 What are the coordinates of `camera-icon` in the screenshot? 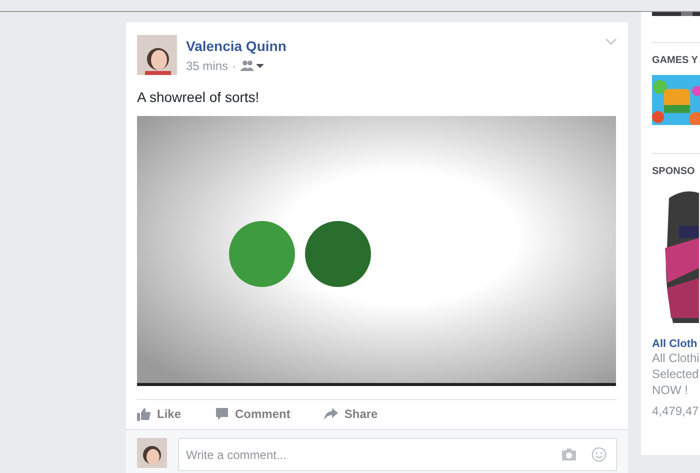 It's located at (569, 454).